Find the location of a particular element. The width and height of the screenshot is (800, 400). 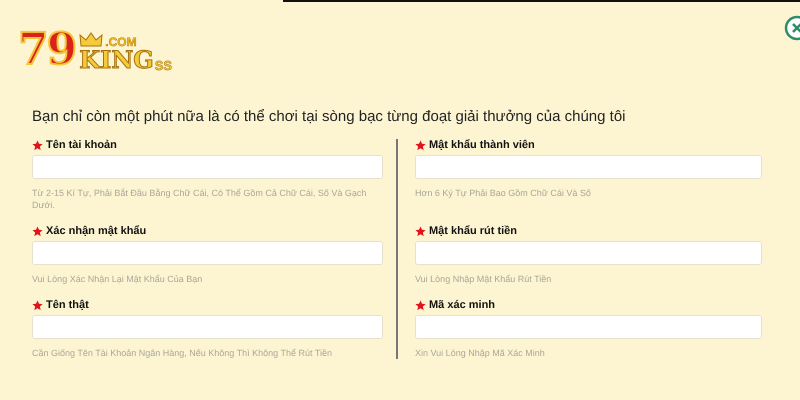

field-hint: Từ 2-15 Kí Tự, Phải Bắt Đầu Bằng Chữ Cái, Có Thể Gồm Cả Chữ Cái, Số Và Gạch Dưới. is located at coordinates (200, 199).